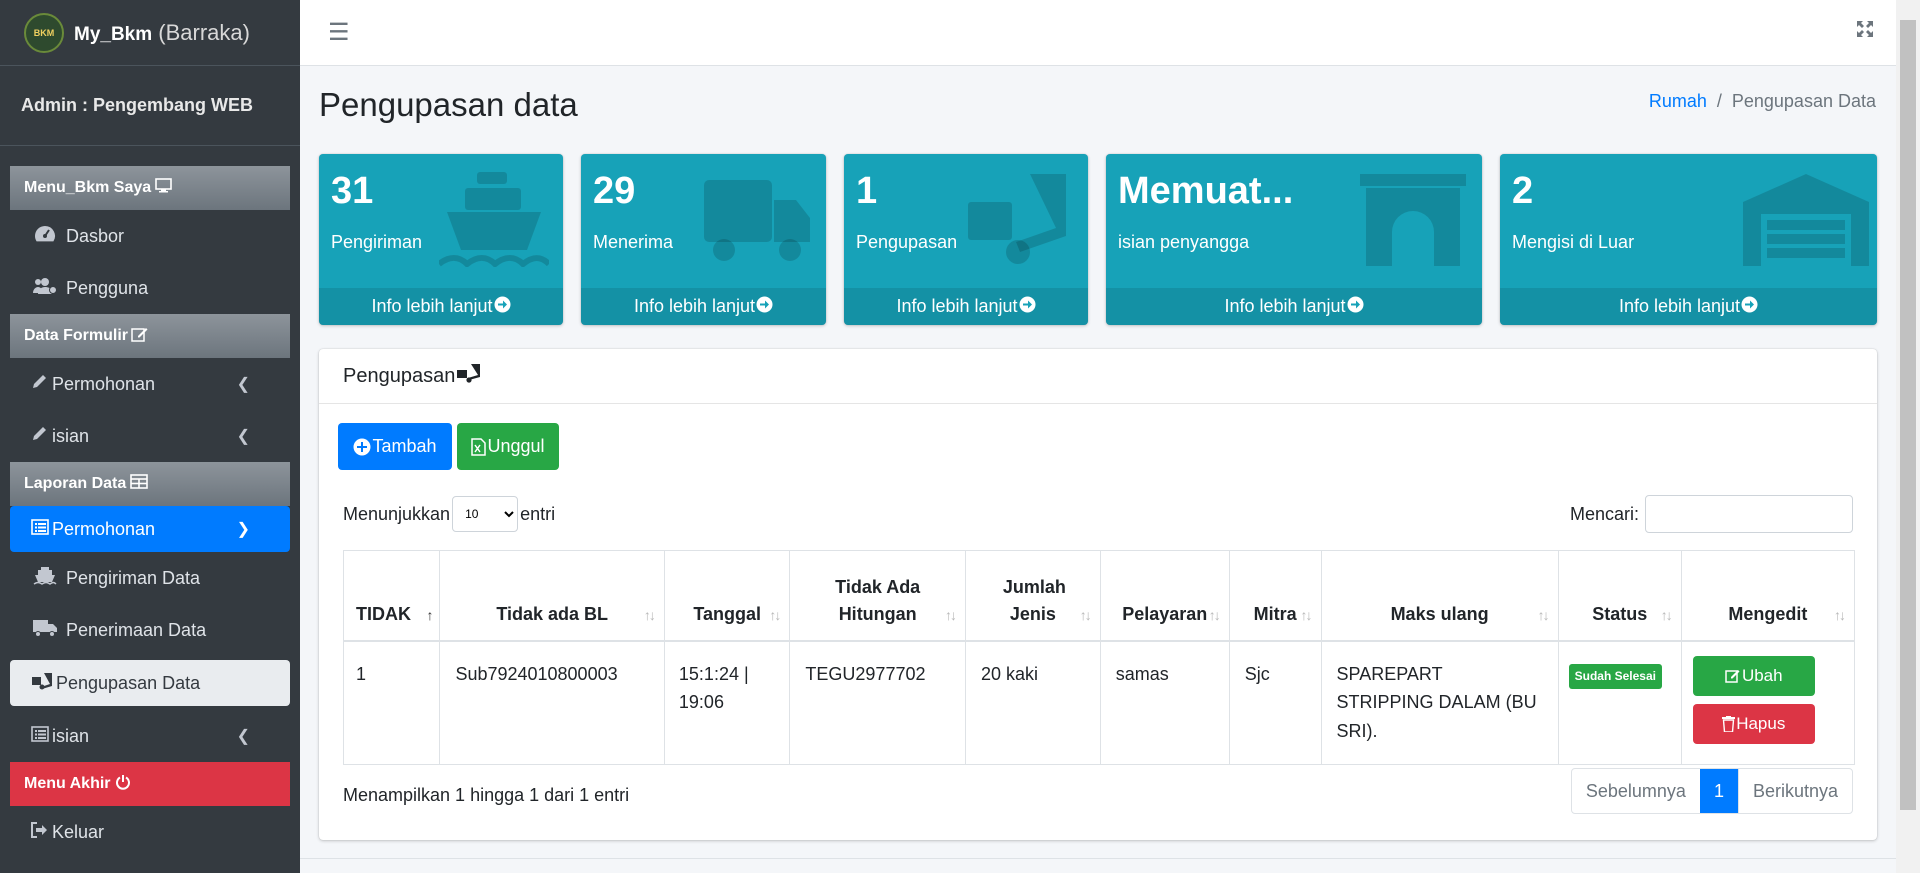 The height and width of the screenshot is (873, 1920). What do you see at coordinates (1865, 31) in the screenshot?
I see `fullscreen-expand-icon` at bounding box center [1865, 31].